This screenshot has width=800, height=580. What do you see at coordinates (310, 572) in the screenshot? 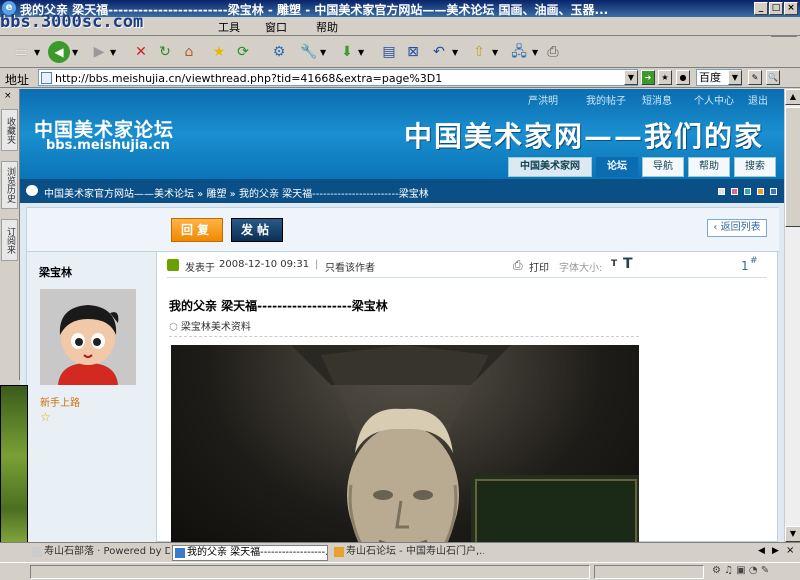
I see `status-text` at bounding box center [310, 572].